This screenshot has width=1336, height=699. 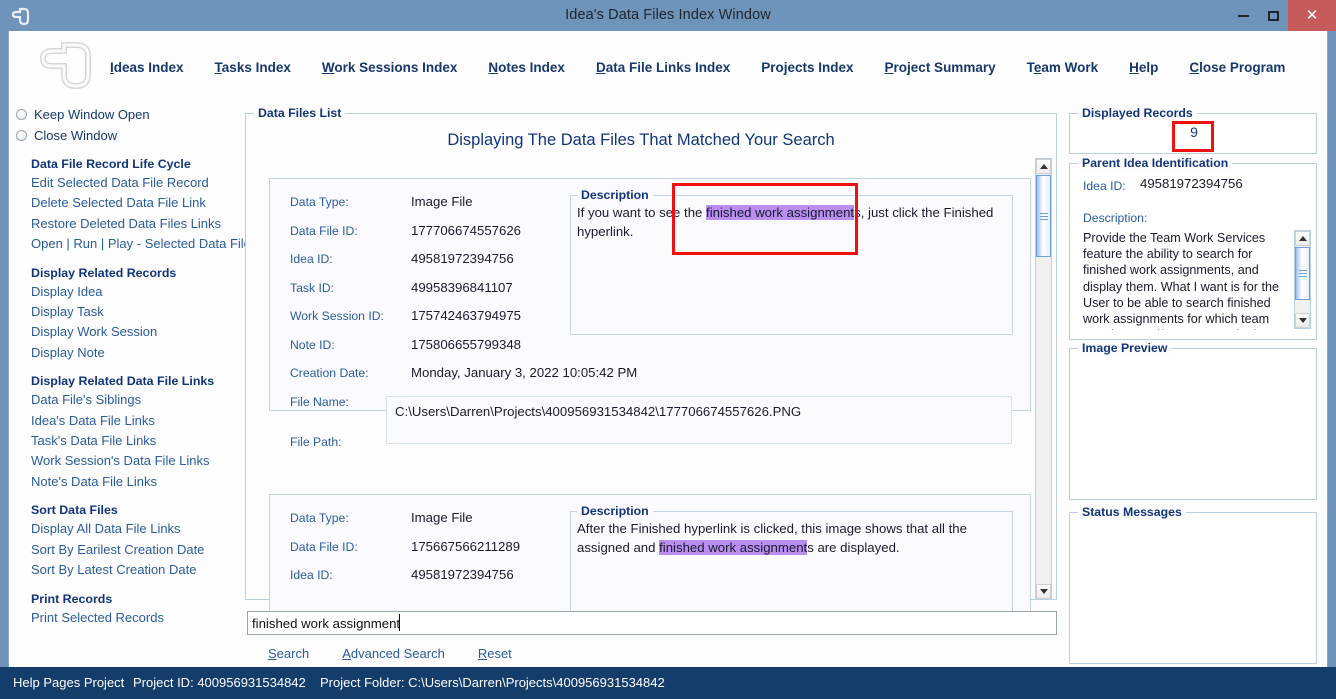 I want to click on status-project-name: Help Pages Project, so click(x=69, y=682).